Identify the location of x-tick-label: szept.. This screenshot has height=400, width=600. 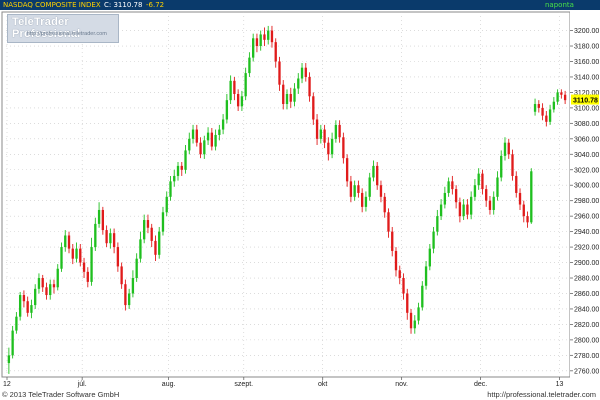
(243, 384).